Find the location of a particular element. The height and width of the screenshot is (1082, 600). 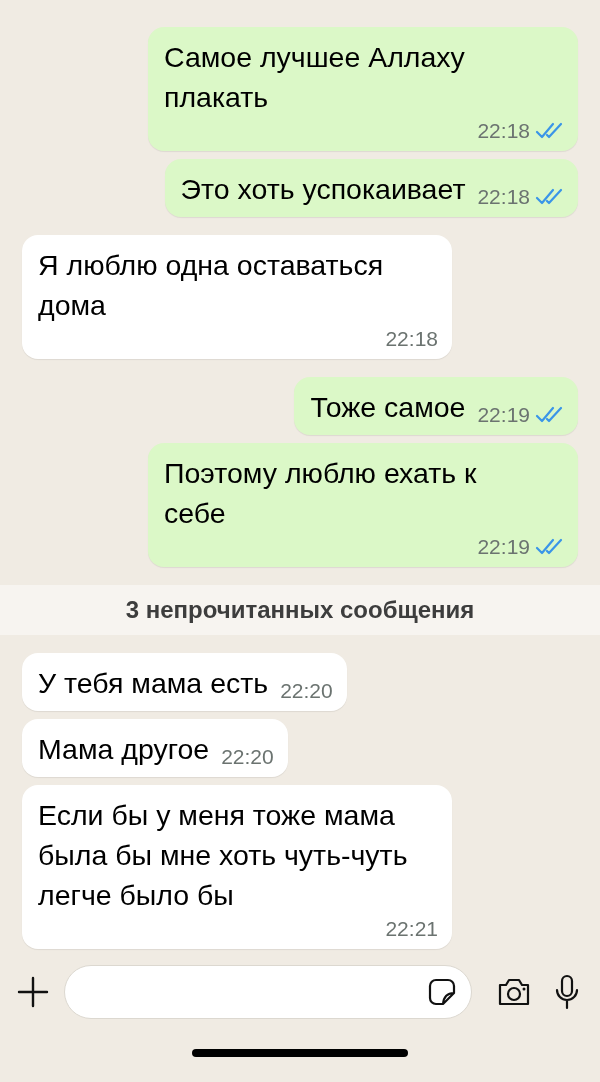

sticker-icon is located at coordinates (442, 992).